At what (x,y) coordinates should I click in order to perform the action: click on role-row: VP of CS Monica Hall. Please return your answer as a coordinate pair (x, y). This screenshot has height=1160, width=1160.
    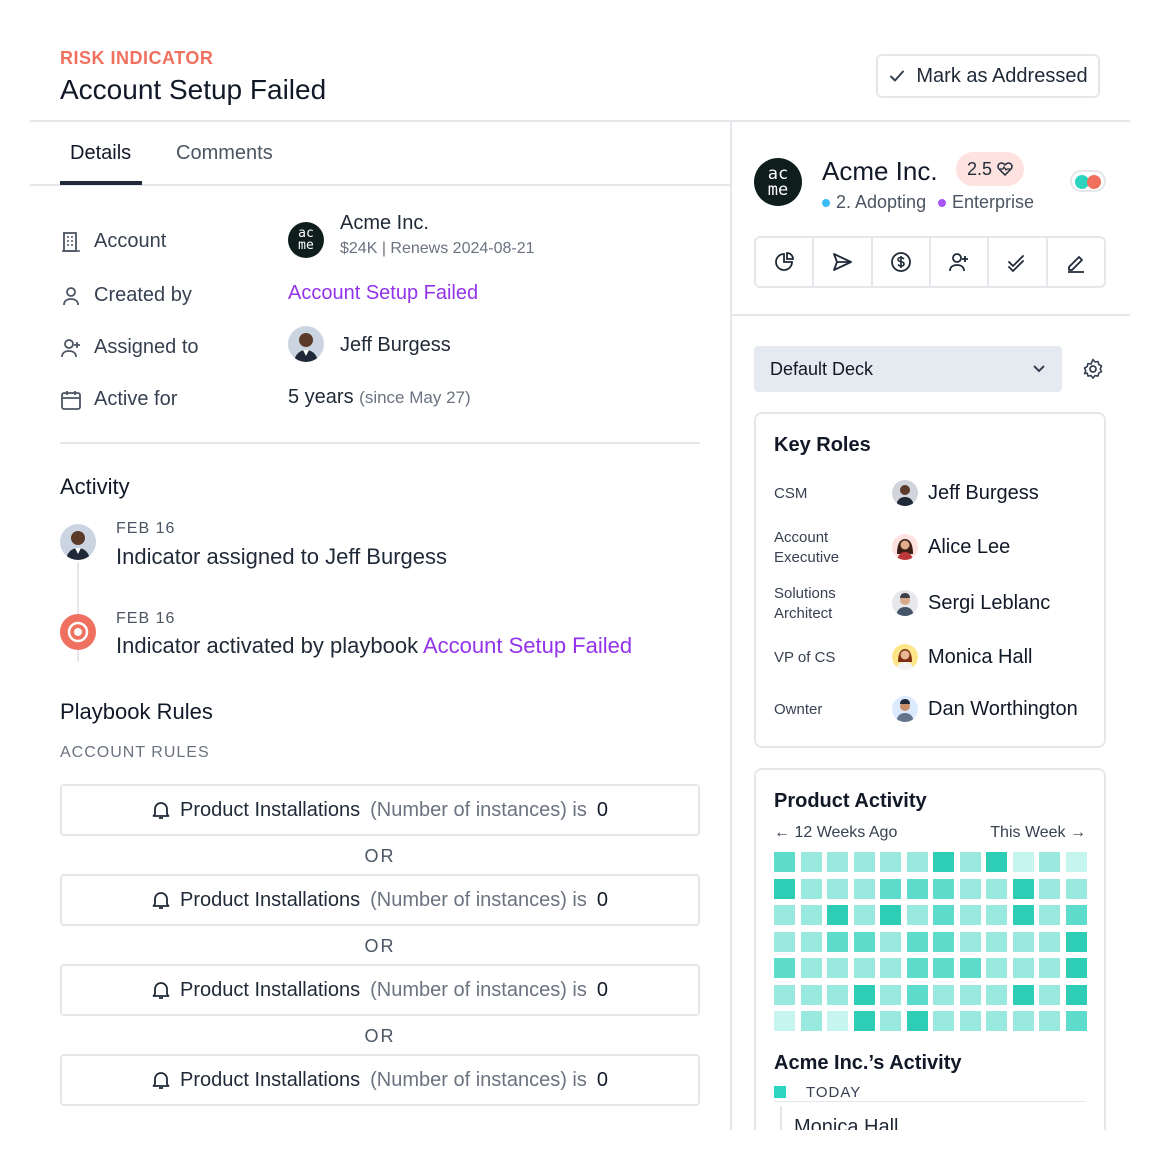
    Looking at the image, I should click on (934, 659).